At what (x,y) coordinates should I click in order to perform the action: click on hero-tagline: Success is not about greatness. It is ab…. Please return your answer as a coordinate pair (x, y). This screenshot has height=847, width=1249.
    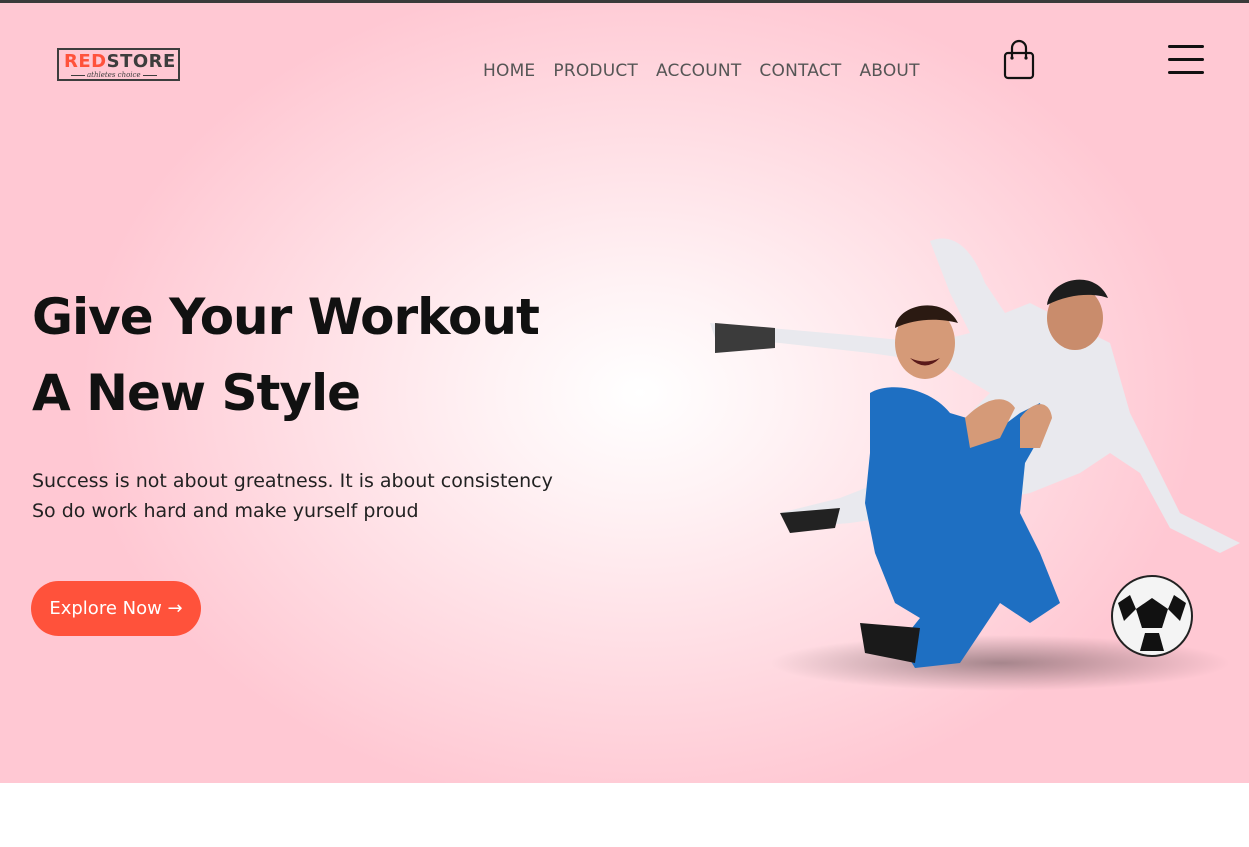
    Looking at the image, I should click on (292, 496).